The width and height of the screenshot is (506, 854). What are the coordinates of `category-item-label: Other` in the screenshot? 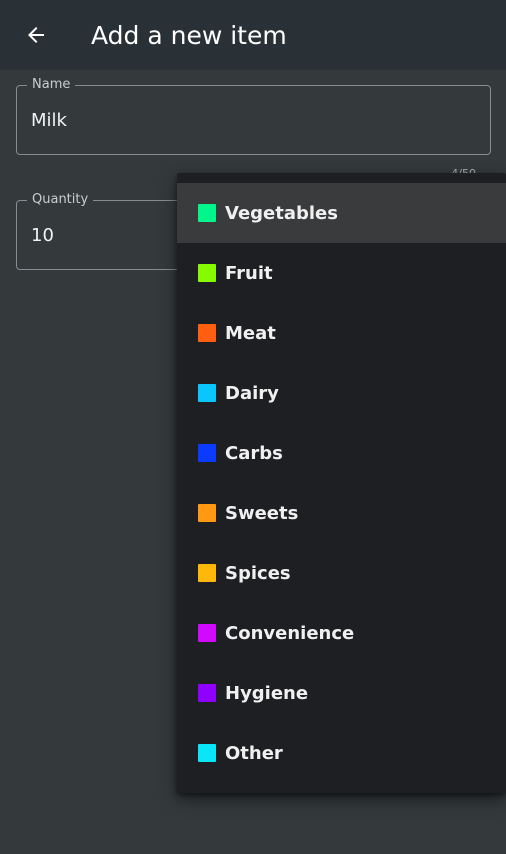 It's located at (254, 753).